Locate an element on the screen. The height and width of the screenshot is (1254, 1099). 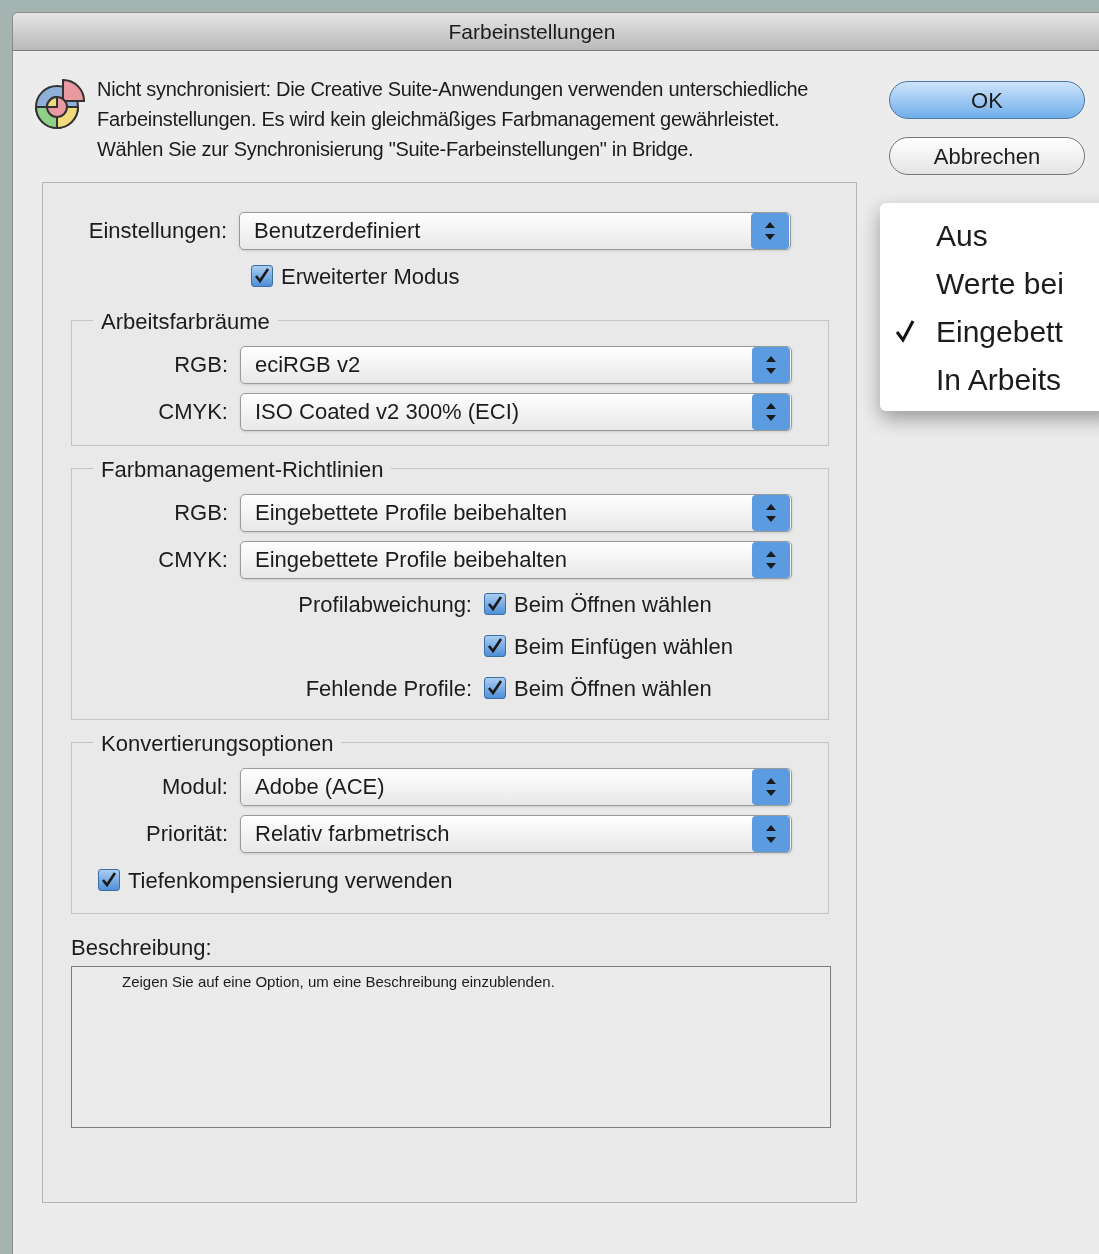
menu-item: In Arbeits is located at coordinates (989, 379).